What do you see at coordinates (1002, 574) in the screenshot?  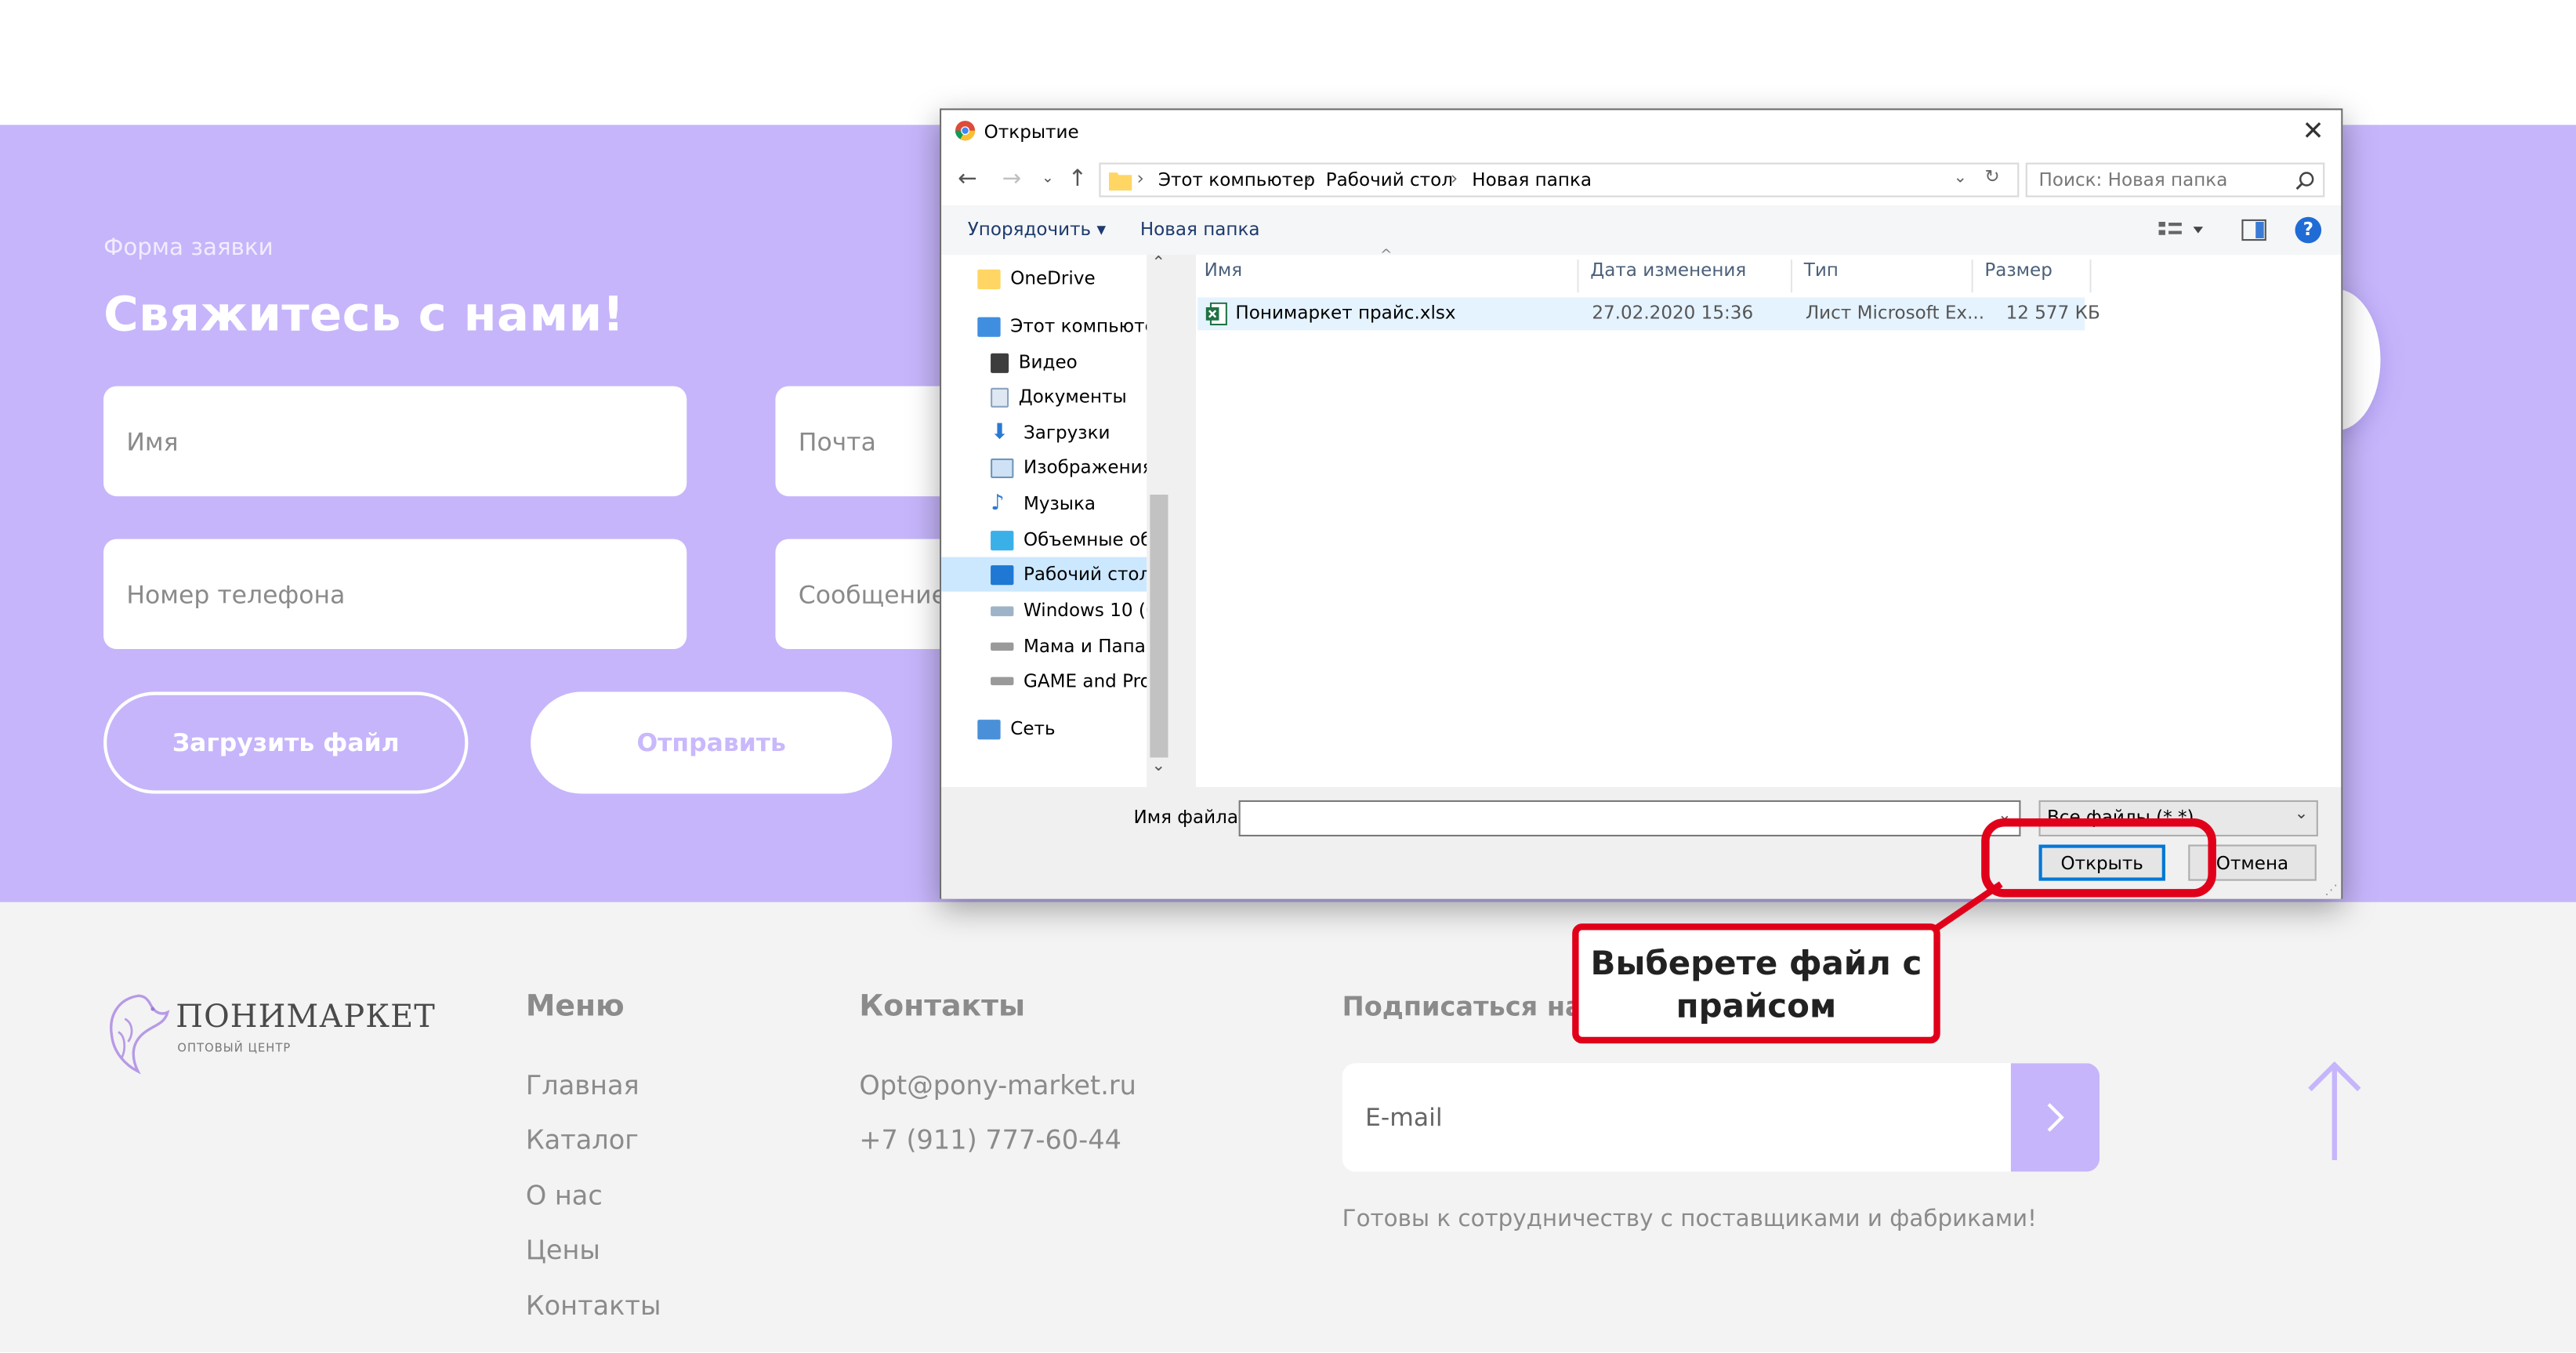 I see `desktop-icon` at bounding box center [1002, 574].